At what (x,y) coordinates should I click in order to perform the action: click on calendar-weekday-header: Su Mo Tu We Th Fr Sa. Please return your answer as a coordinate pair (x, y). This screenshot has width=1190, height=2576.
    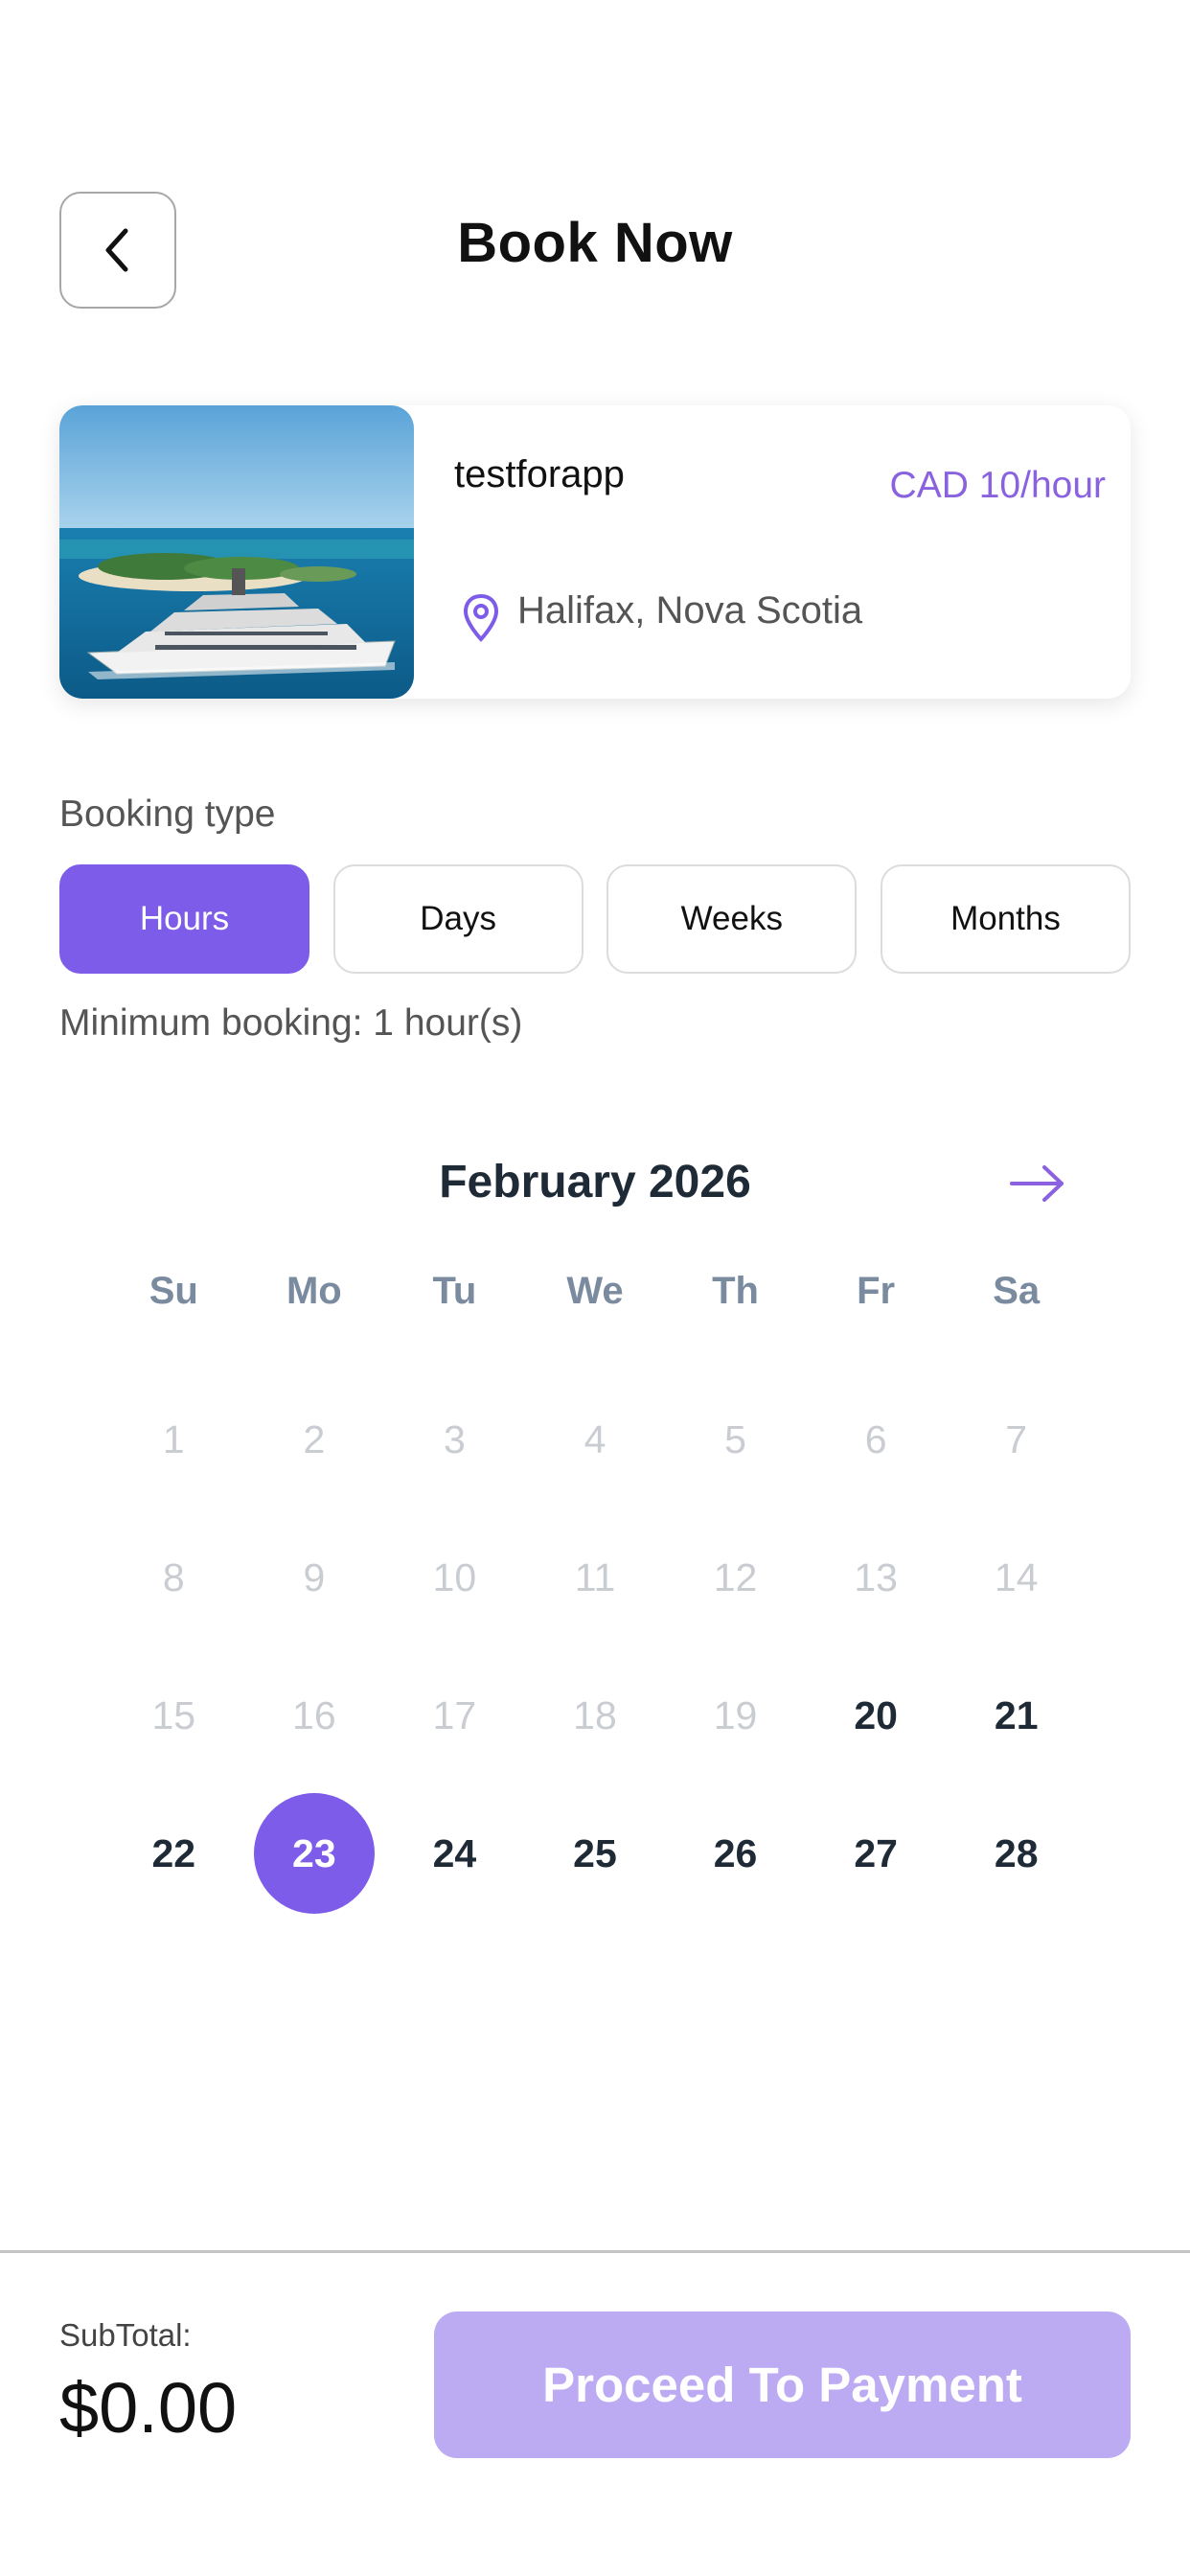
    Looking at the image, I should click on (595, 1298).